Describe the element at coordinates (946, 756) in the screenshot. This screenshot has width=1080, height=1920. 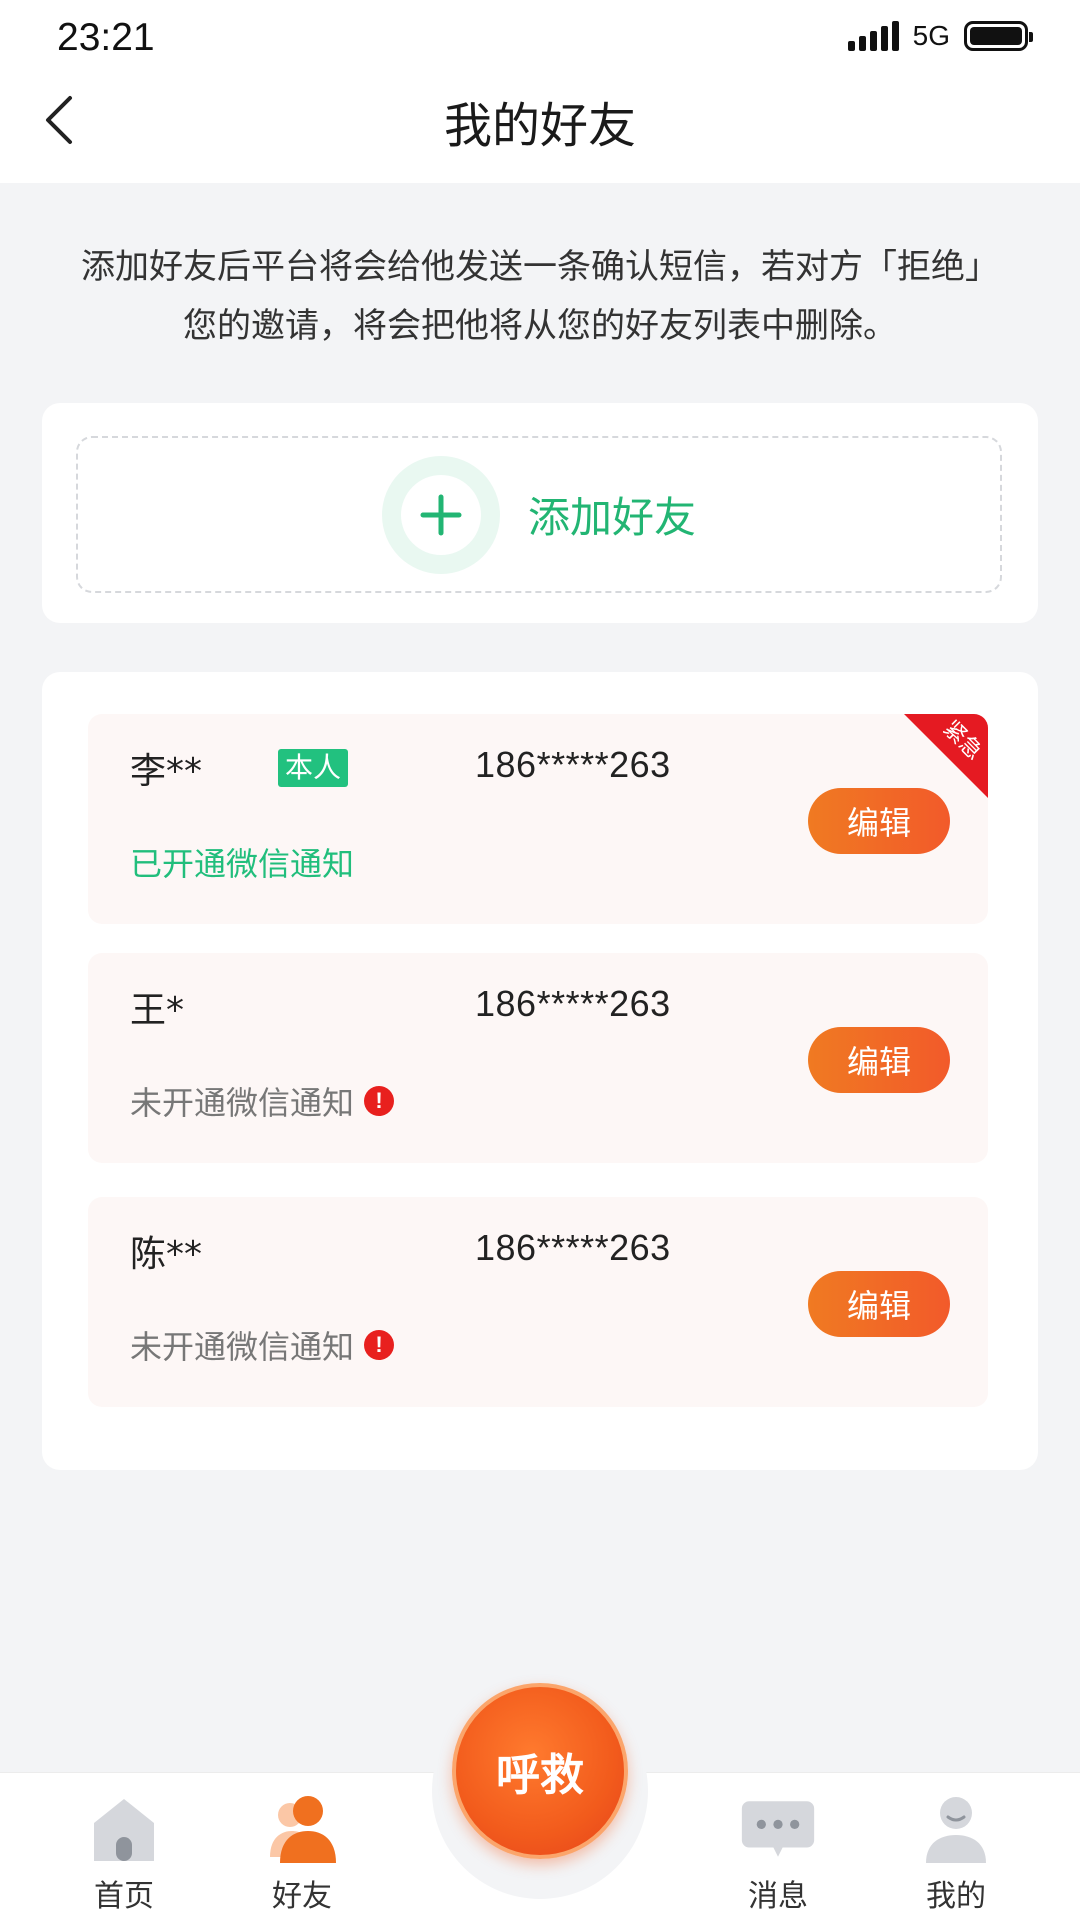
I see `urgent-tag: 紧急` at that location.